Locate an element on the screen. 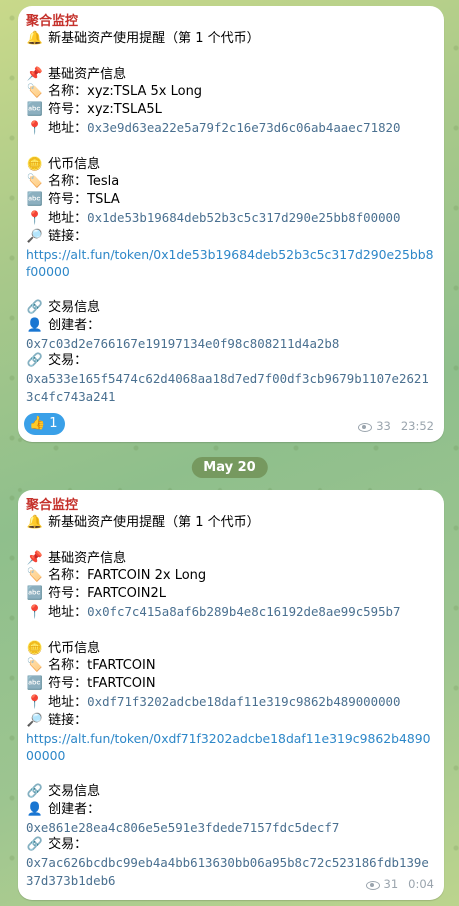 The width and height of the screenshot is (459, 906). thumbs-up-icon: 👍 is located at coordinates (37, 424).